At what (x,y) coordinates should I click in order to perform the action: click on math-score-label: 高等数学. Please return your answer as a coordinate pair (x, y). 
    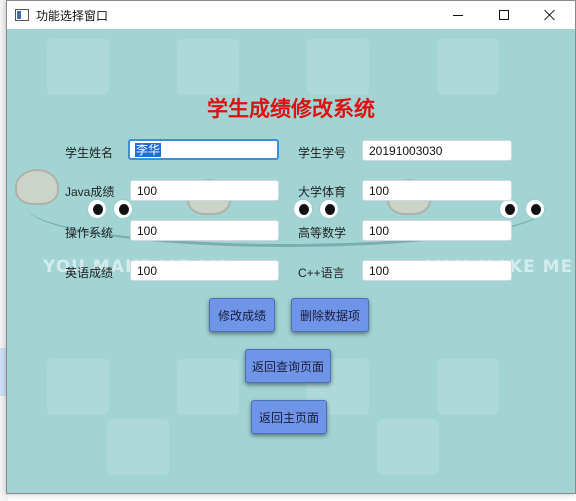
    Looking at the image, I should click on (322, 233).